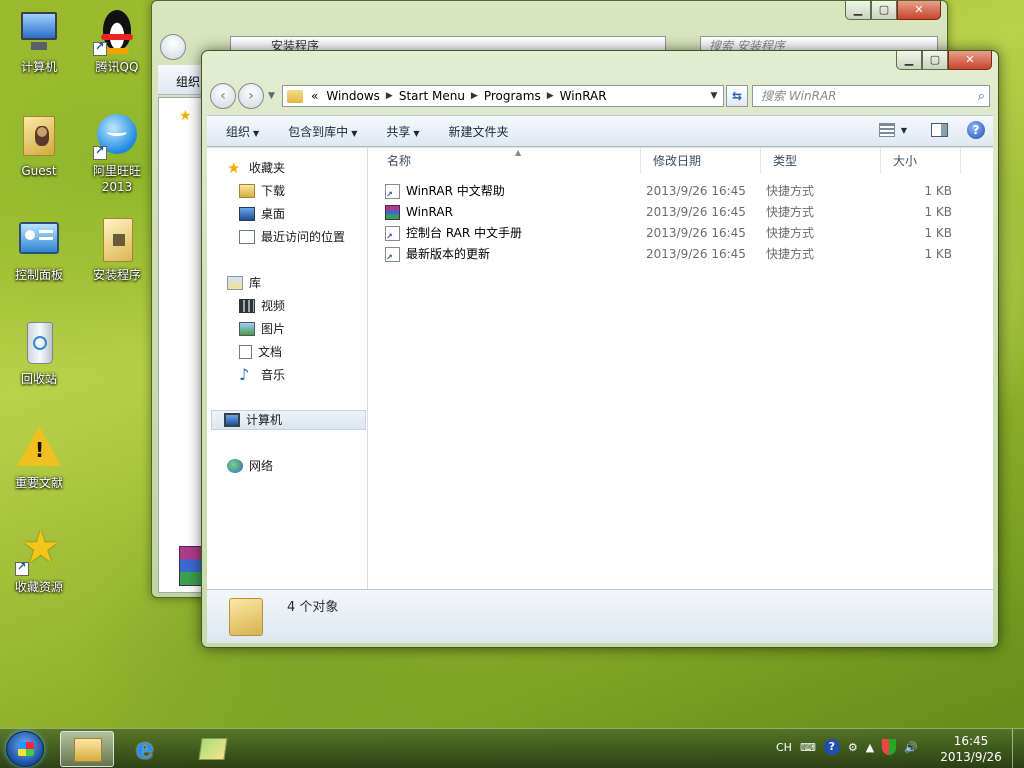 The width and height of the screenshot is (1024, 768). I want to click on recent-pages-chevron-icon: ▼, so click(271, 96).